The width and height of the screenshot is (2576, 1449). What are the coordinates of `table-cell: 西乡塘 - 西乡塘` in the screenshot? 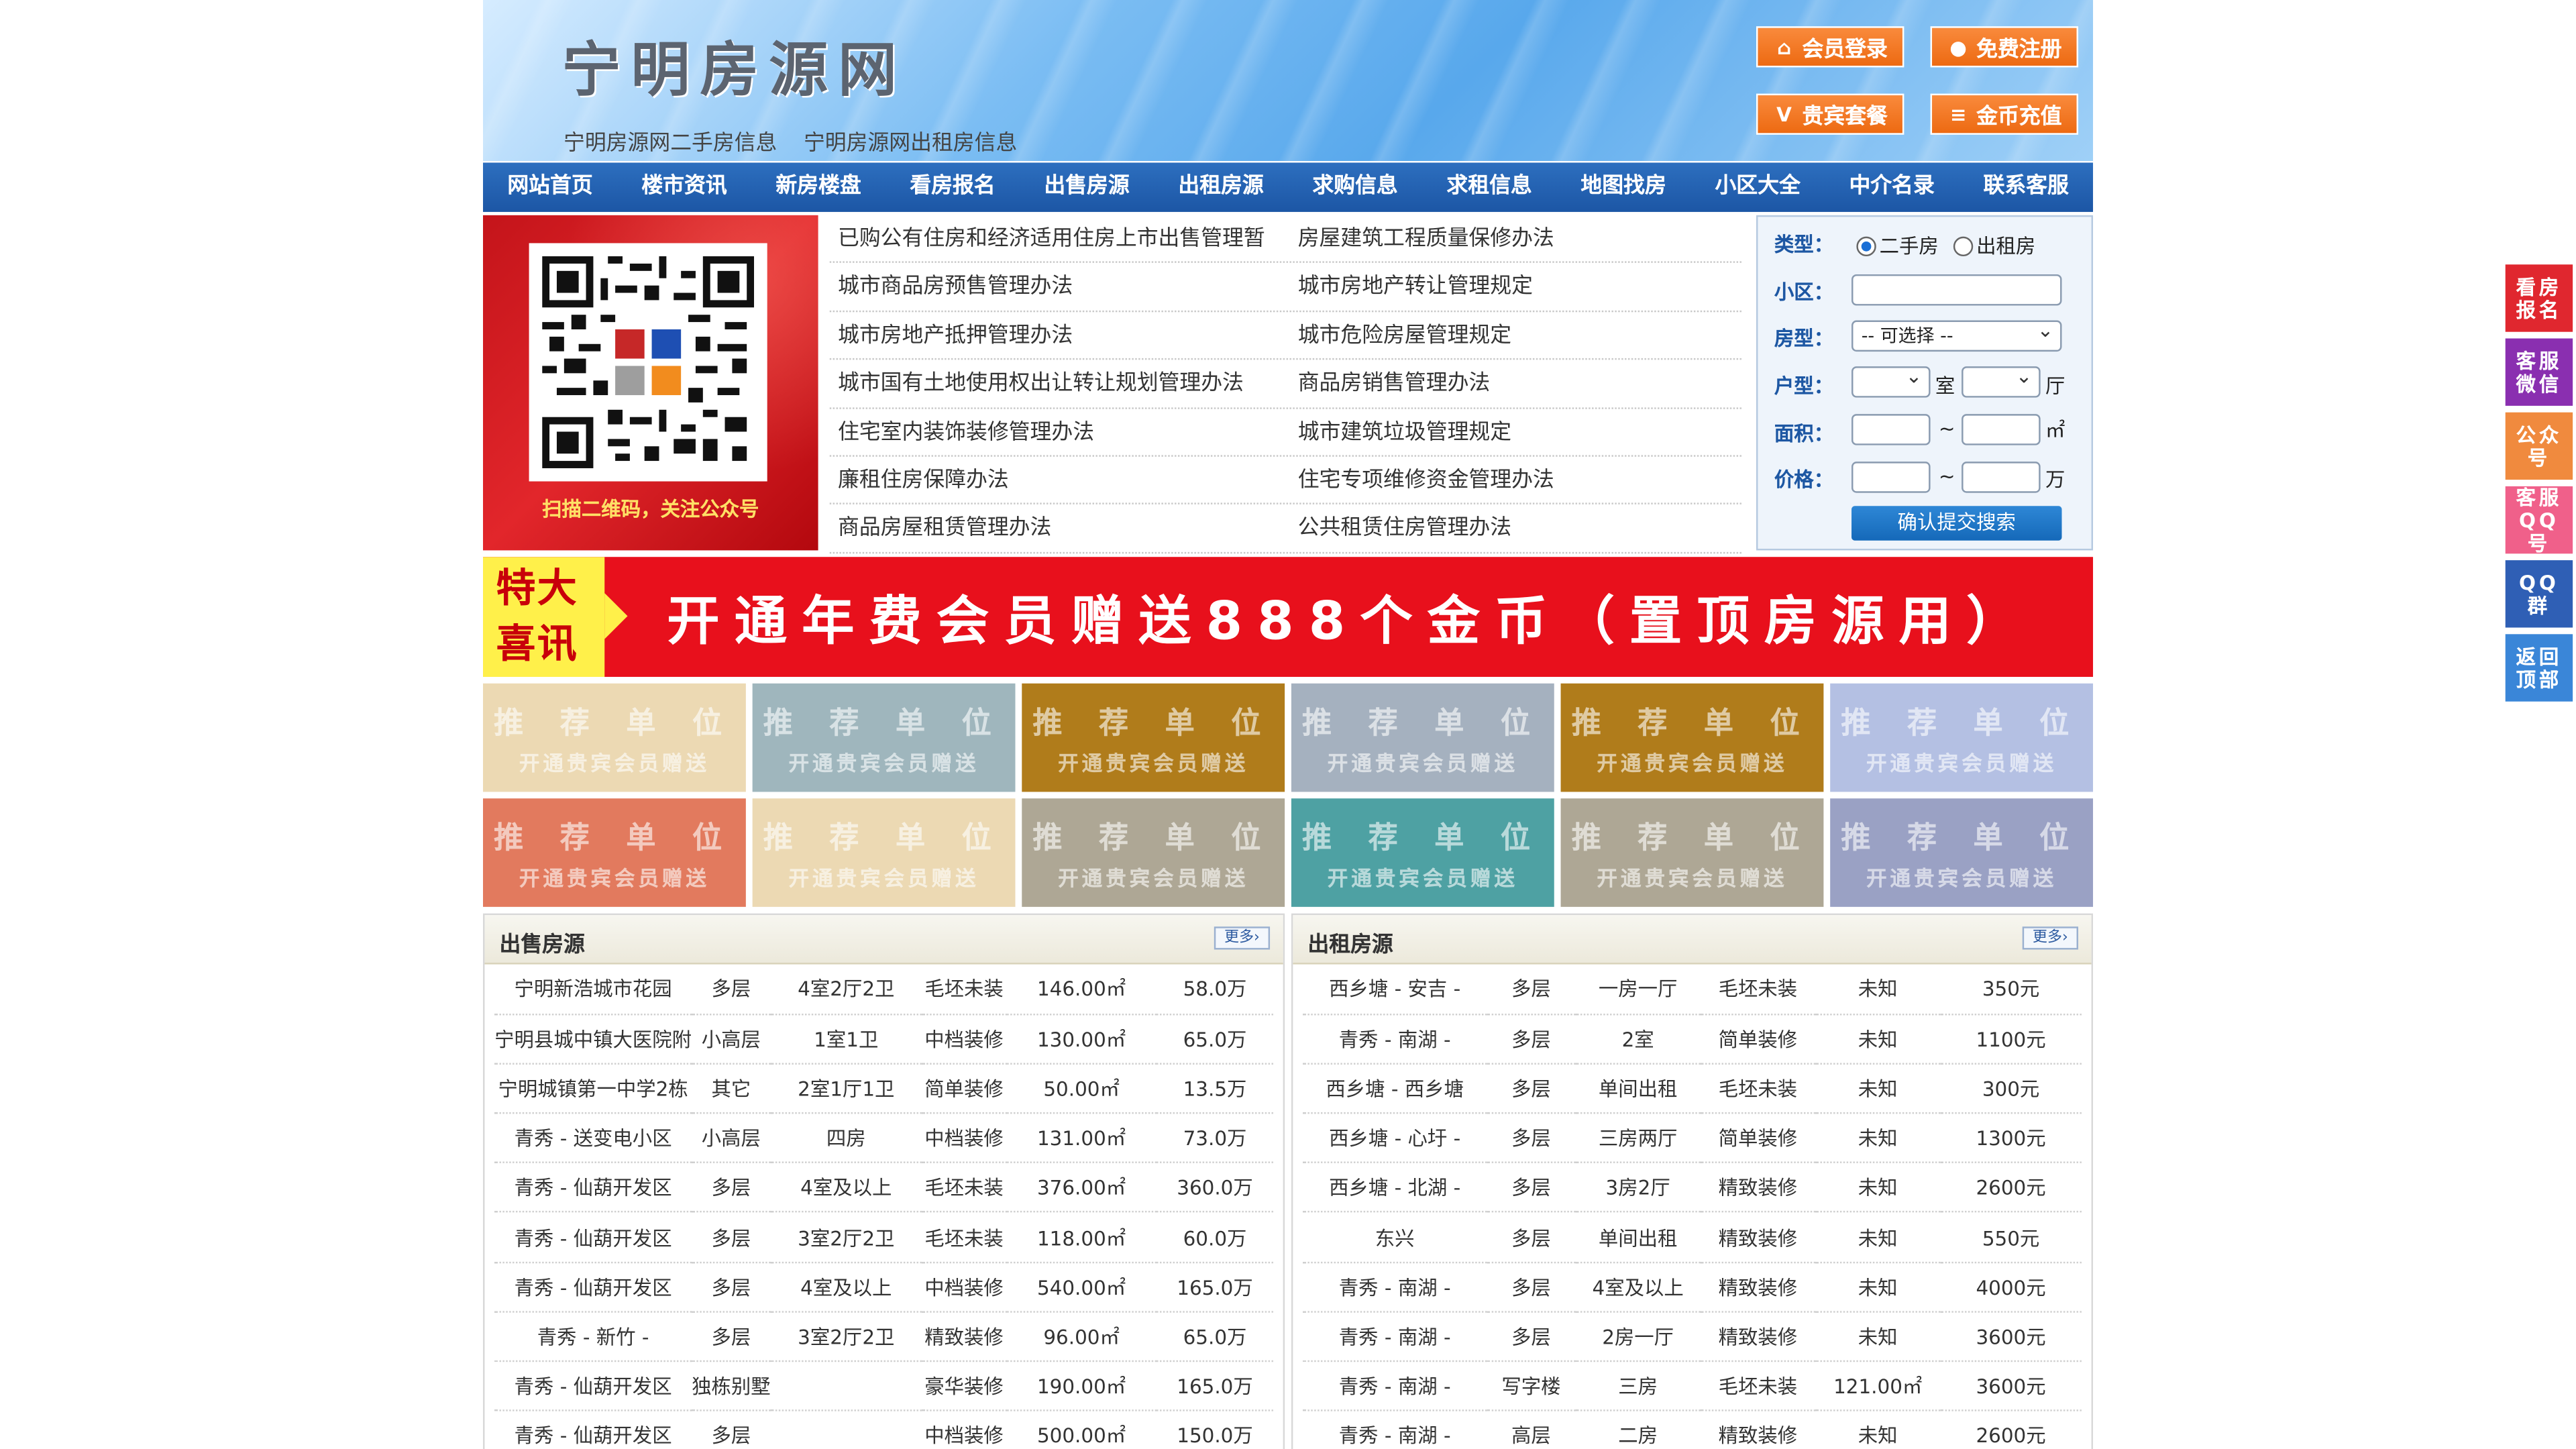 It's located at (1395, 1088).